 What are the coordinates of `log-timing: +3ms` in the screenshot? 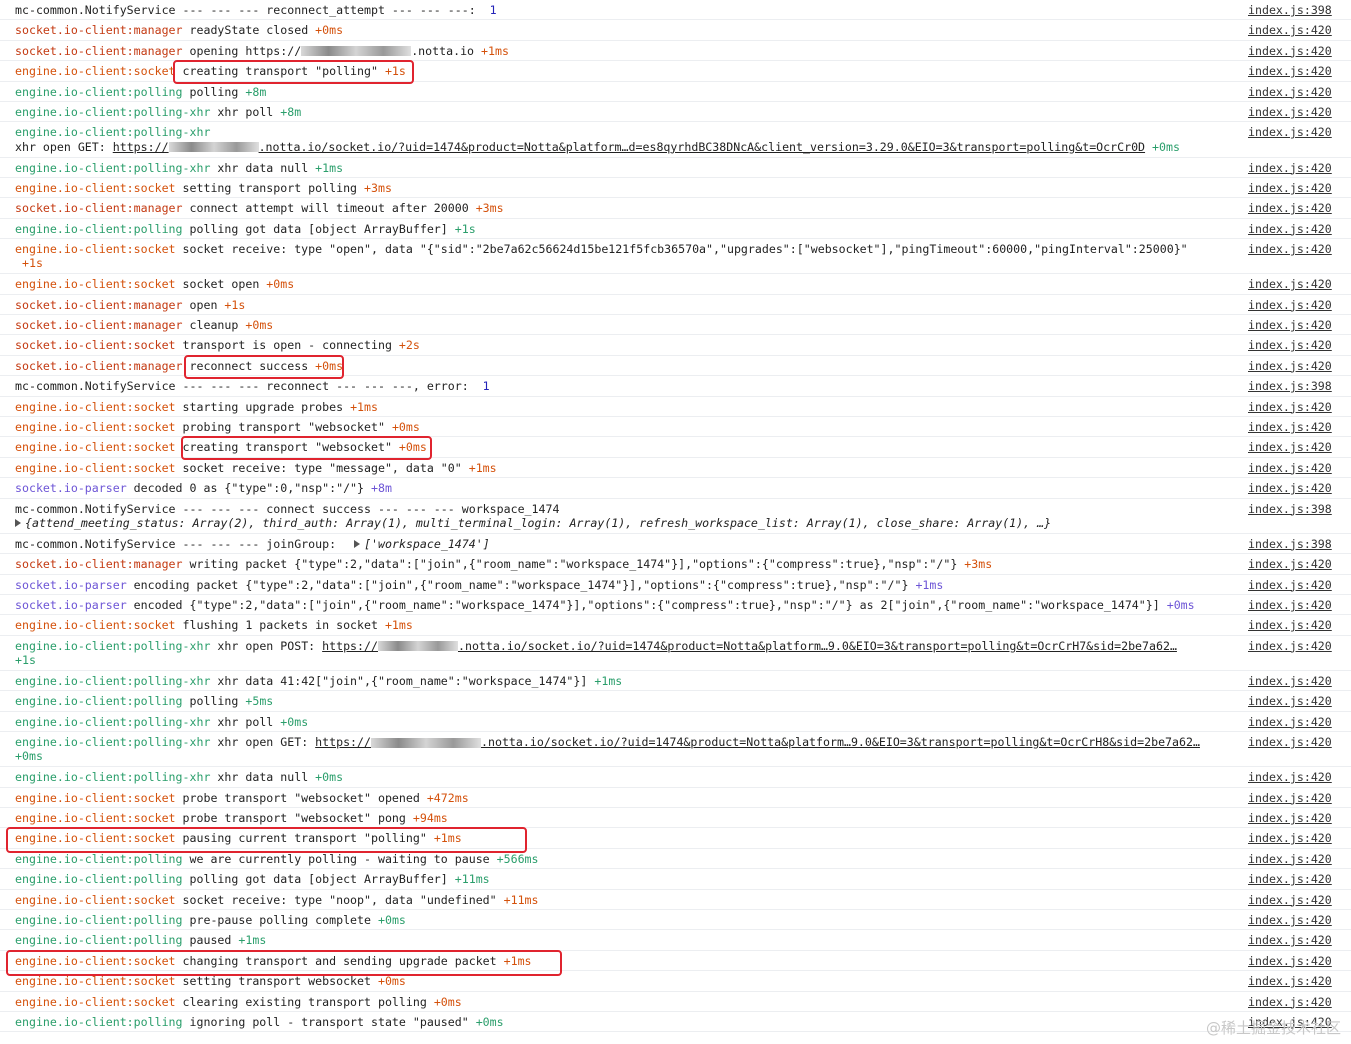 It's located at (978, 564).